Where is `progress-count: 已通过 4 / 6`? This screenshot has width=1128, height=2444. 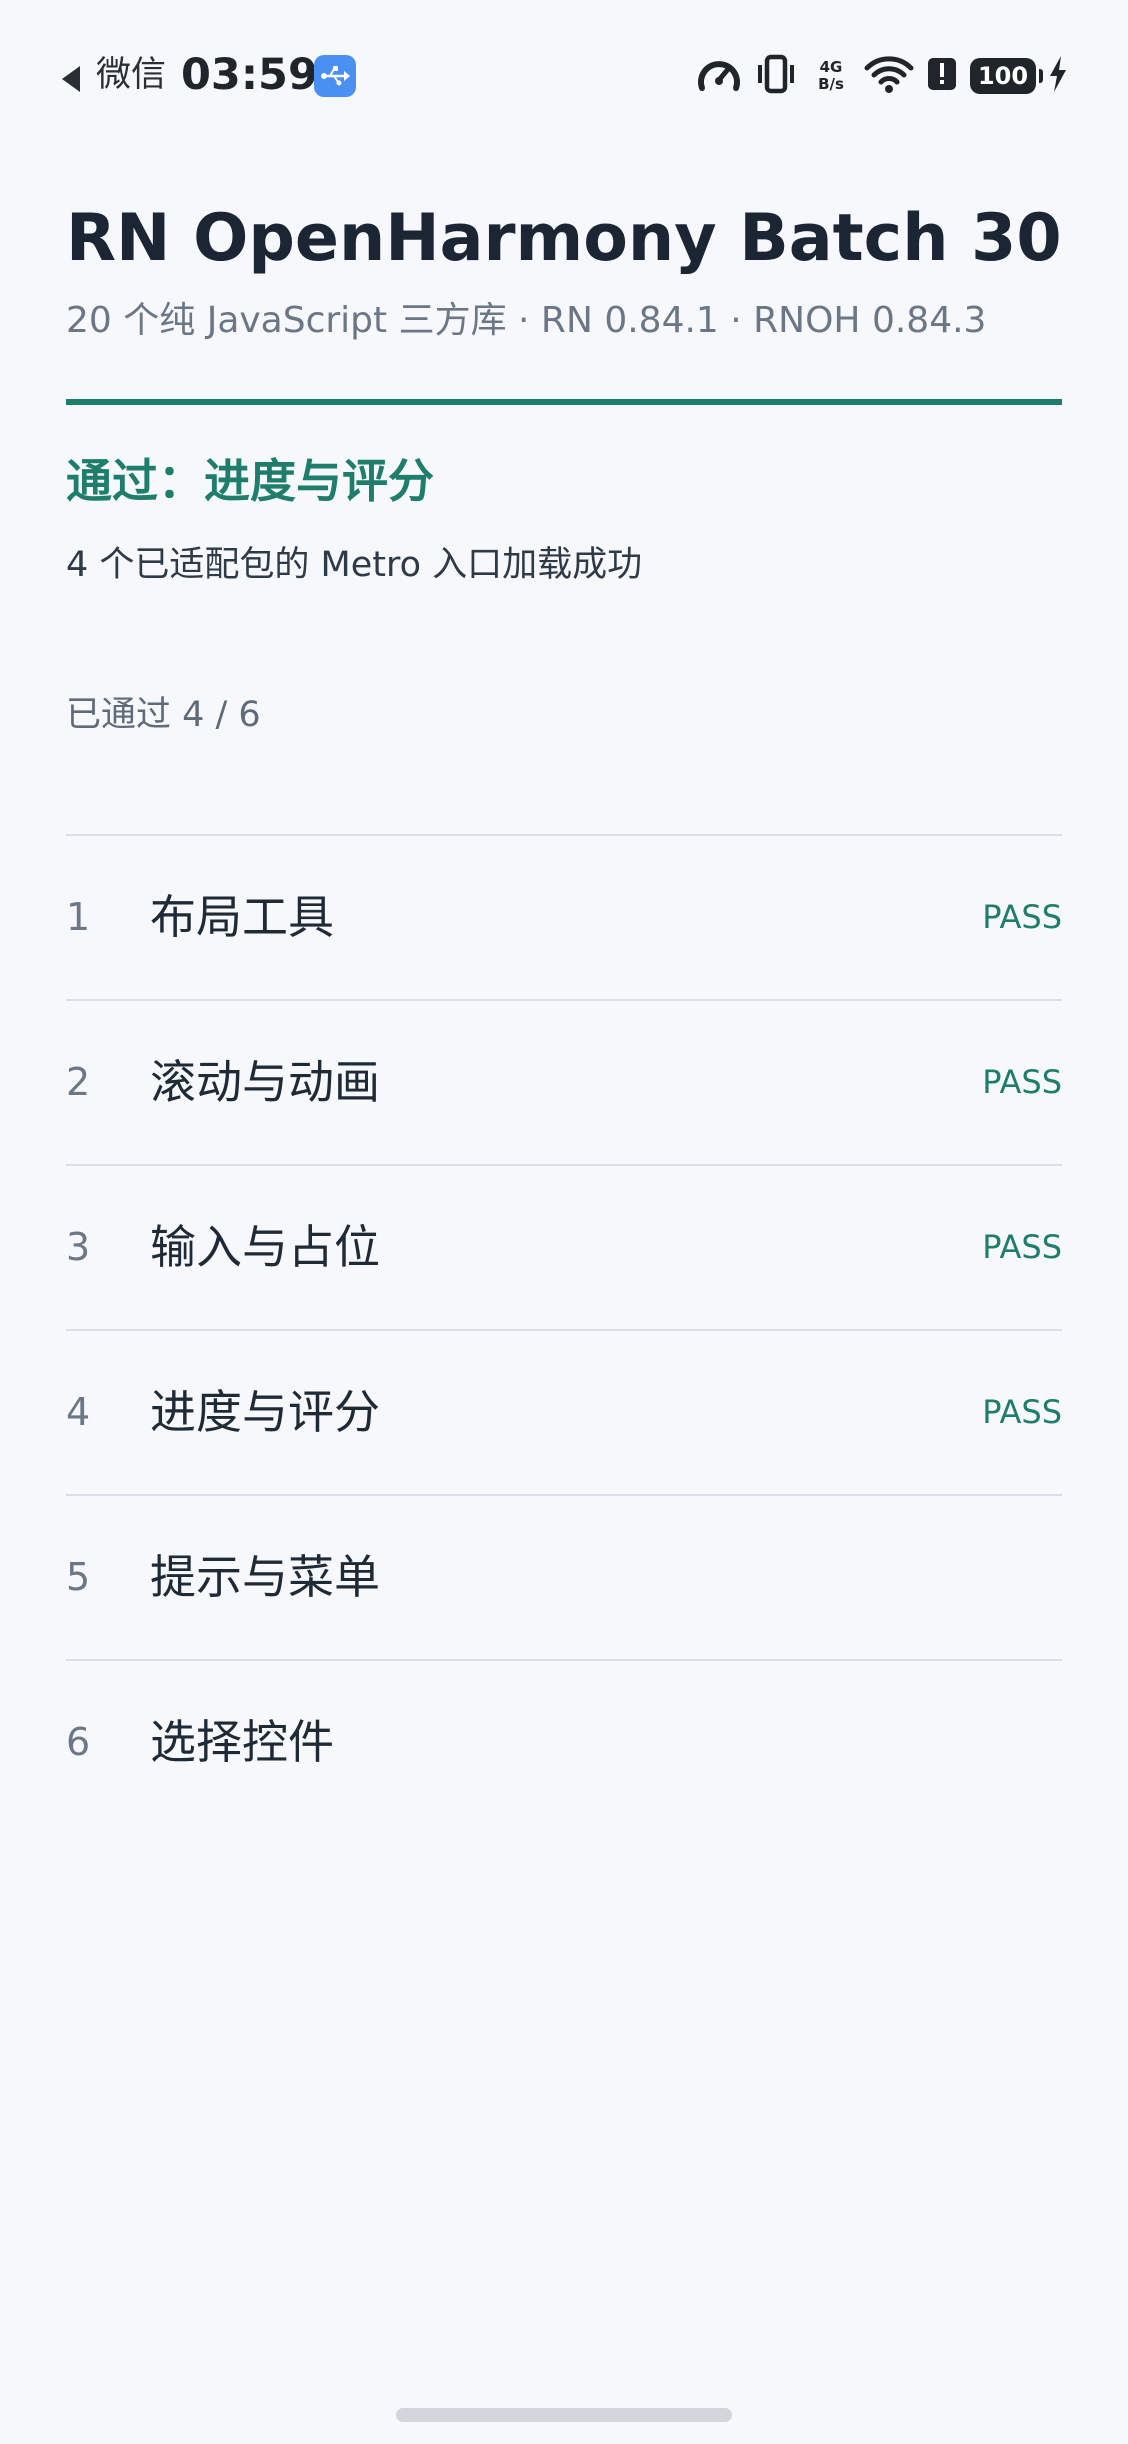 progress-count: 已通过 4 / 6 is located at coordinates (163, 715).